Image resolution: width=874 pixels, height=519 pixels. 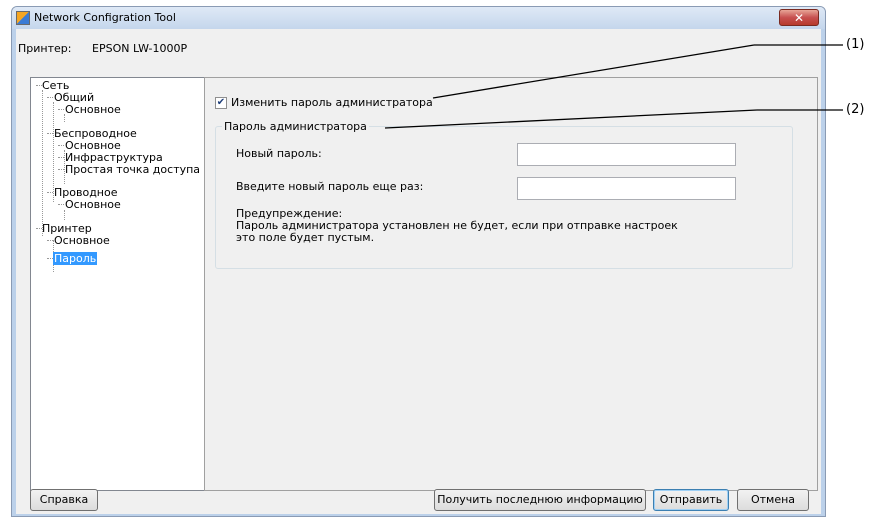 What do you see at coordinates (613, 86) in the screenshot?
I see `annotation-lines` at bounding box center [613, 86].